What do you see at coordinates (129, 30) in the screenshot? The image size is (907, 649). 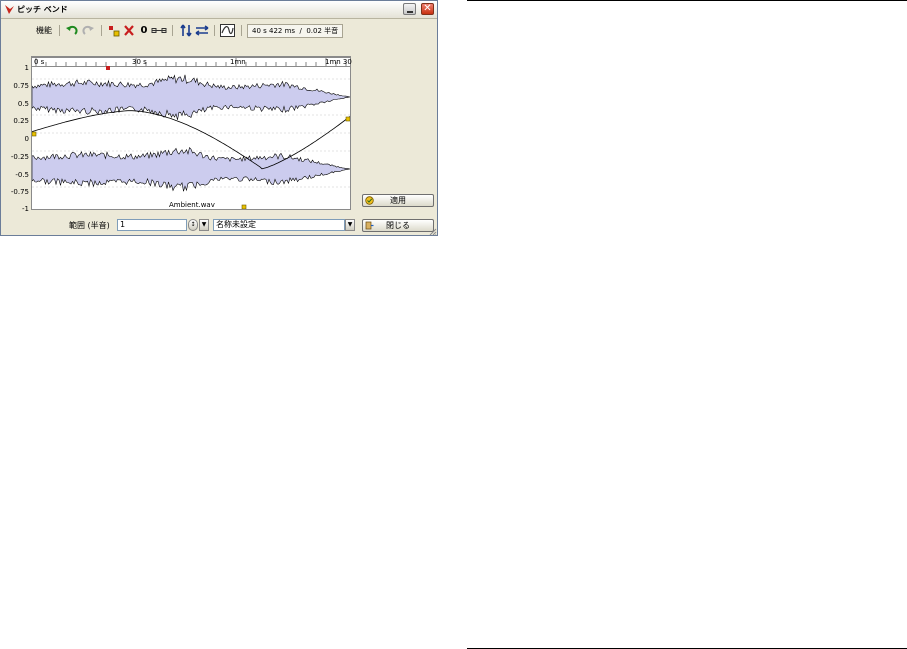 I see `delete-icon` at bounding box center [129, 30].